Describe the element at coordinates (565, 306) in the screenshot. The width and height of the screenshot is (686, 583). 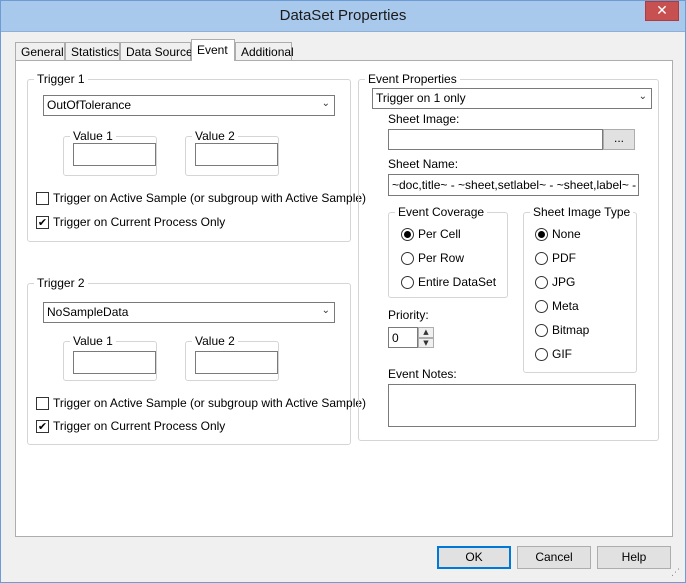
I see `image-type-meta-label: Meta` at that location.